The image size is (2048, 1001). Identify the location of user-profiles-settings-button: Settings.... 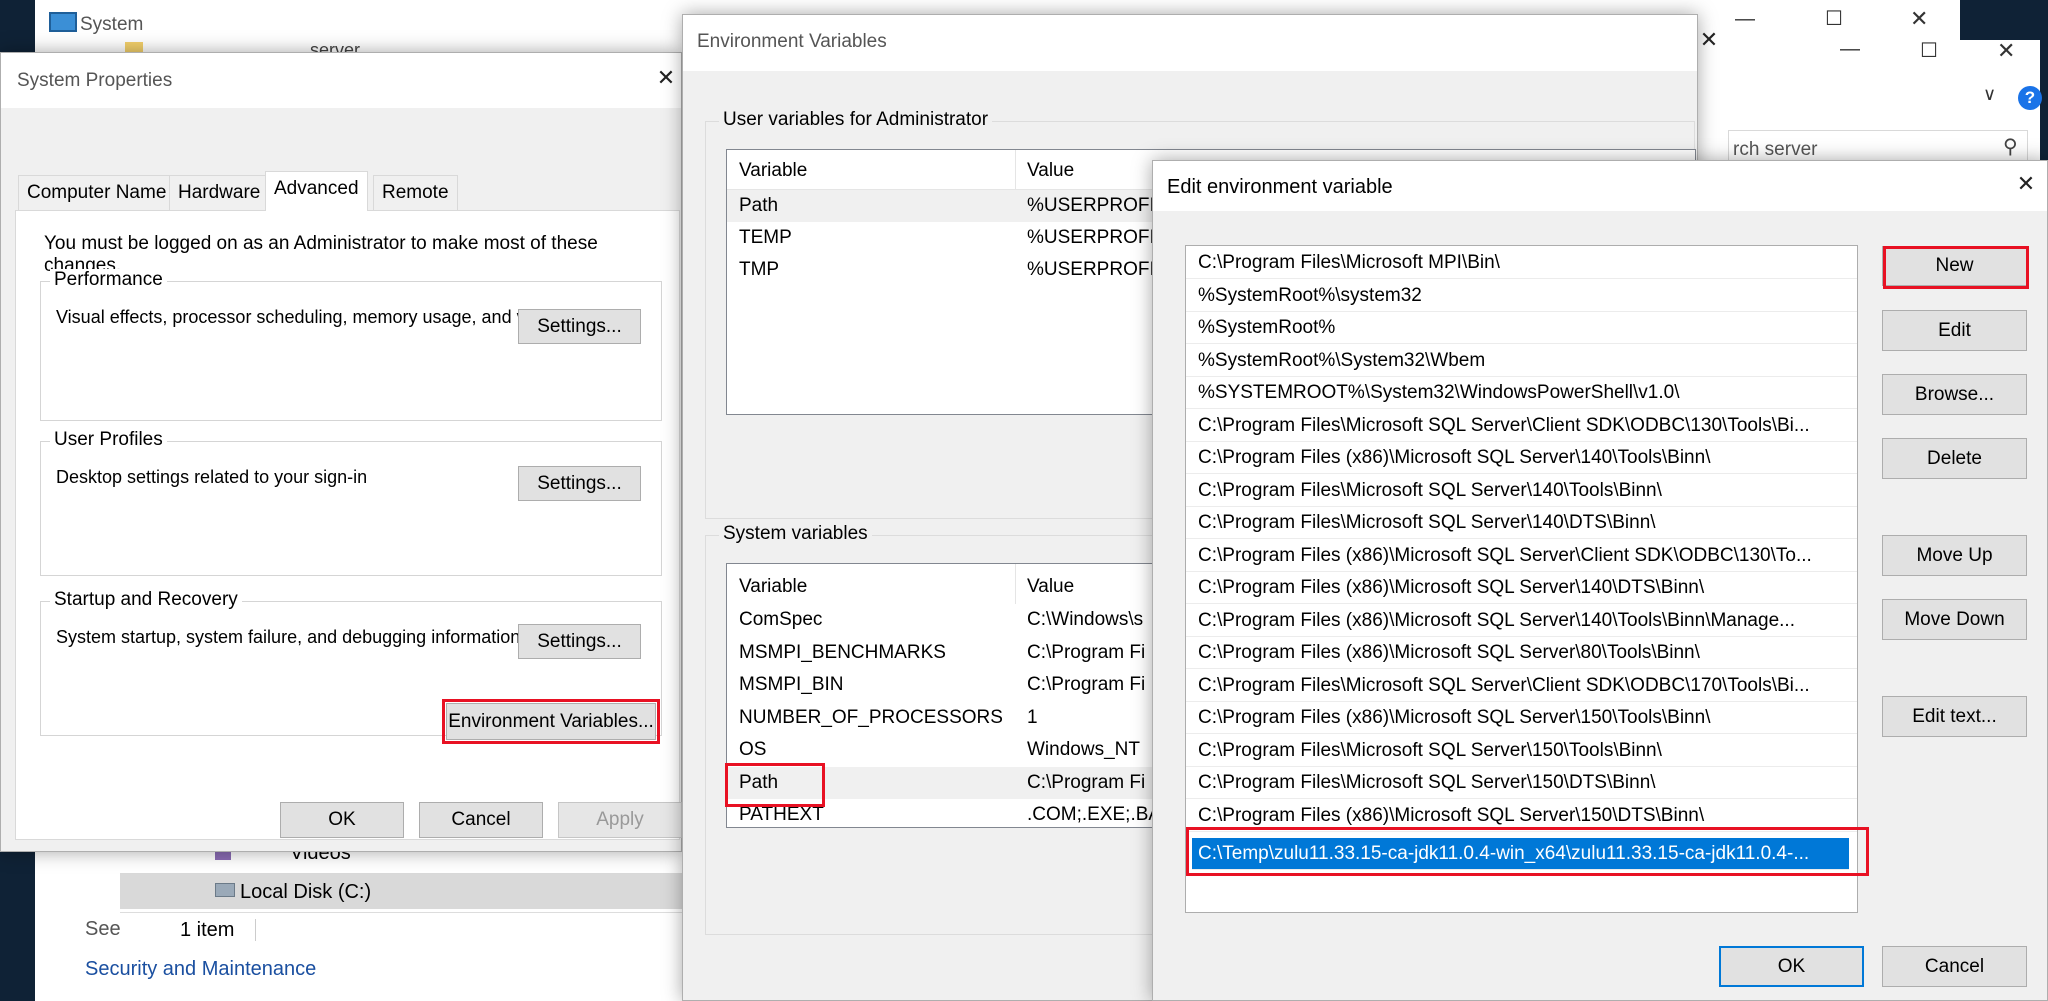
(579, 483).